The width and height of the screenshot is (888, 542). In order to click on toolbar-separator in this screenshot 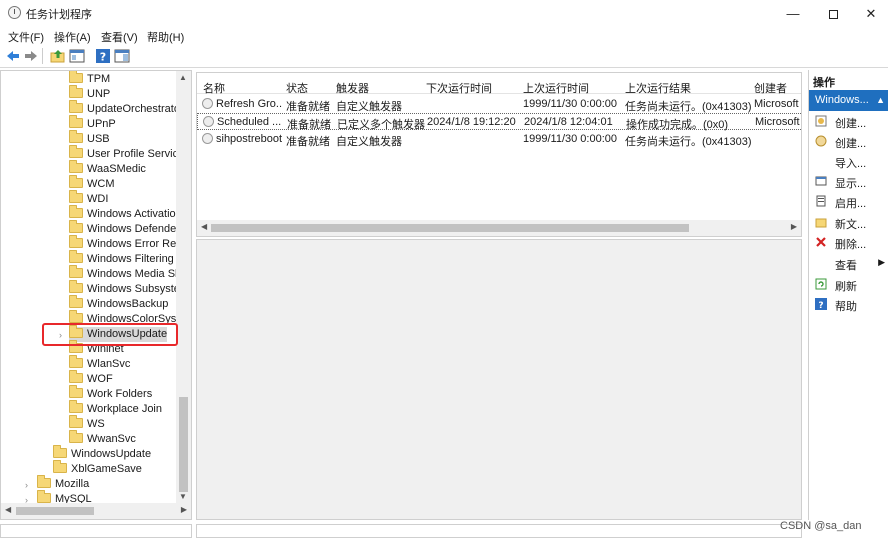, I will do `click(42, 56)`.